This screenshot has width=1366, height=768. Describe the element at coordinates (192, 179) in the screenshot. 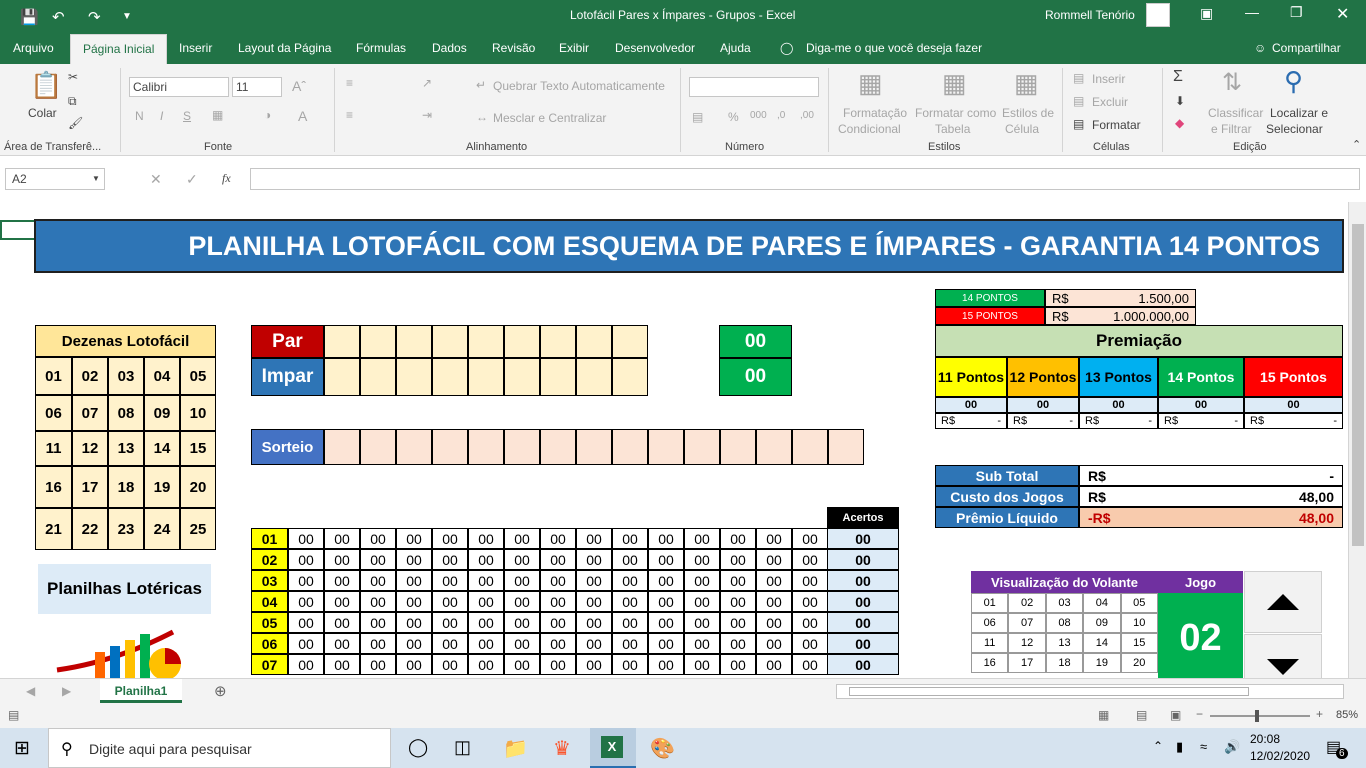

I see `enter-icon: ✓` at that location.